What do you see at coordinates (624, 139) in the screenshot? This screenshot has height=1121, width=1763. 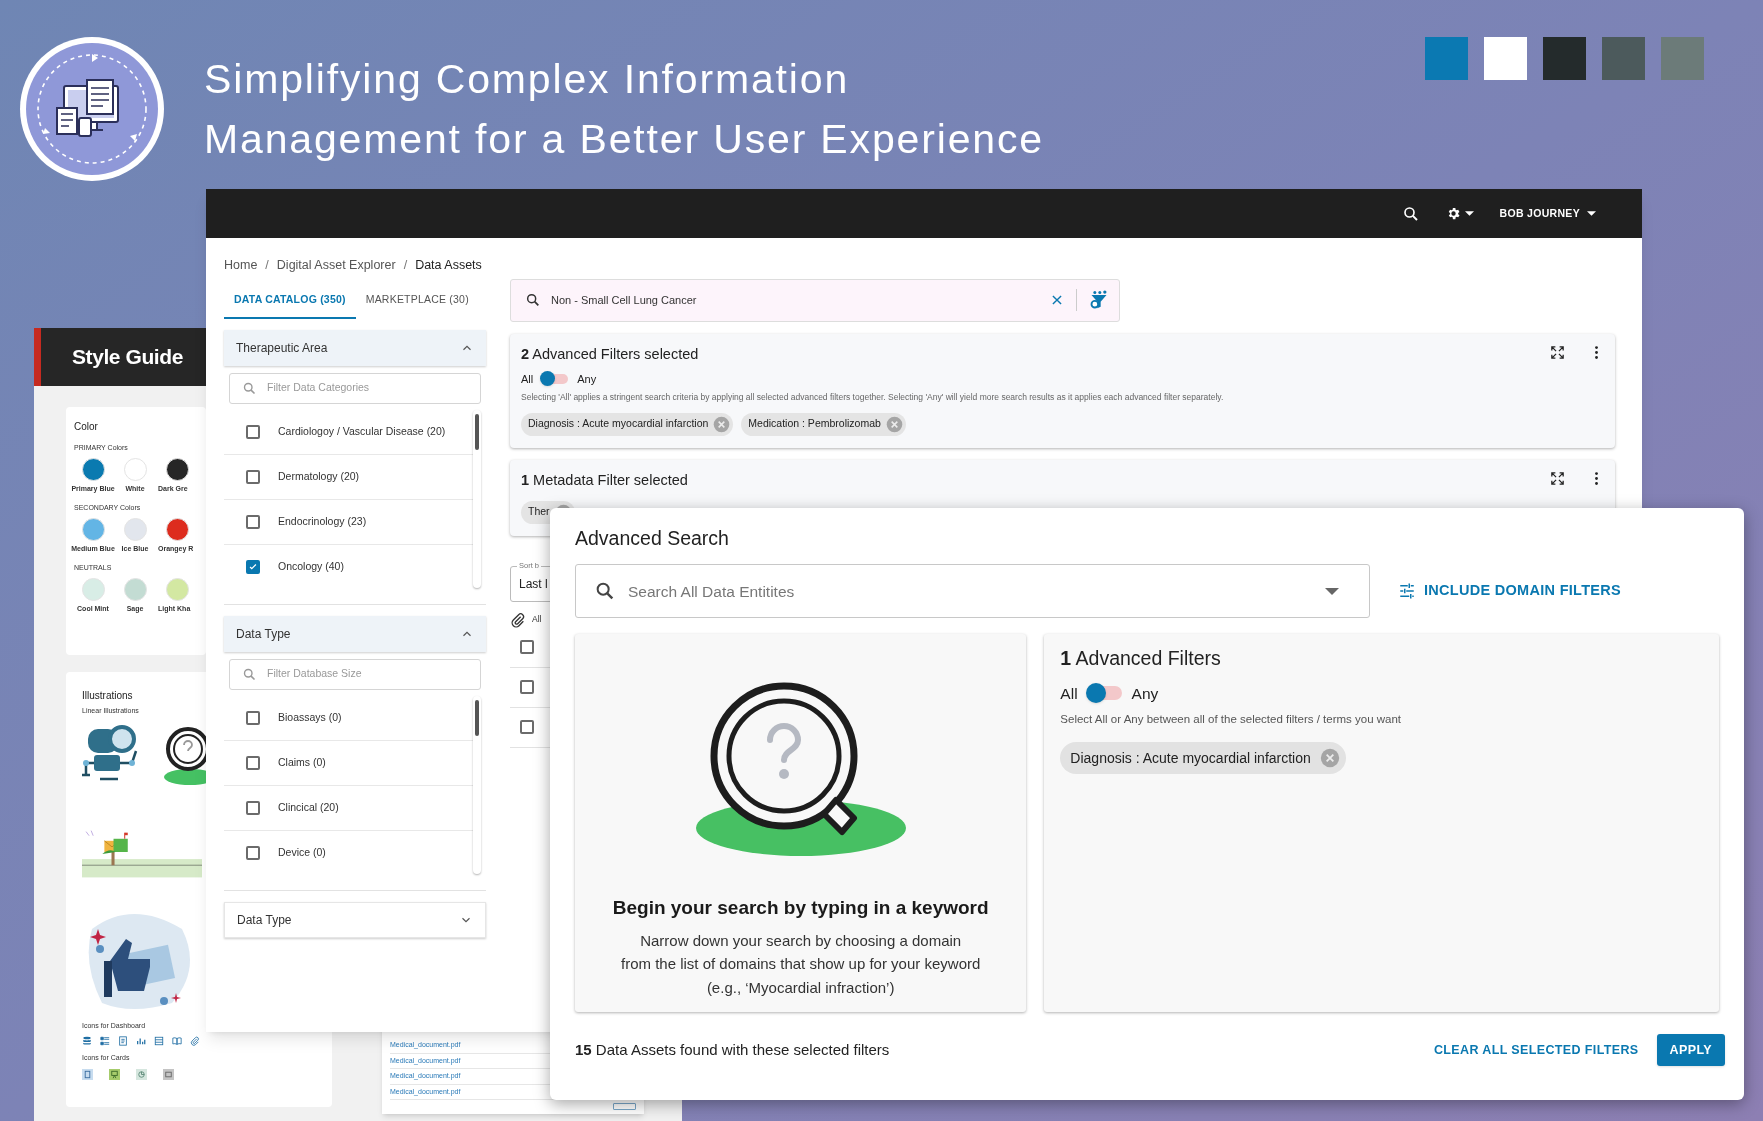 I see `banner-title: Management for a Better User Experience` at bounding box center [624, 139].